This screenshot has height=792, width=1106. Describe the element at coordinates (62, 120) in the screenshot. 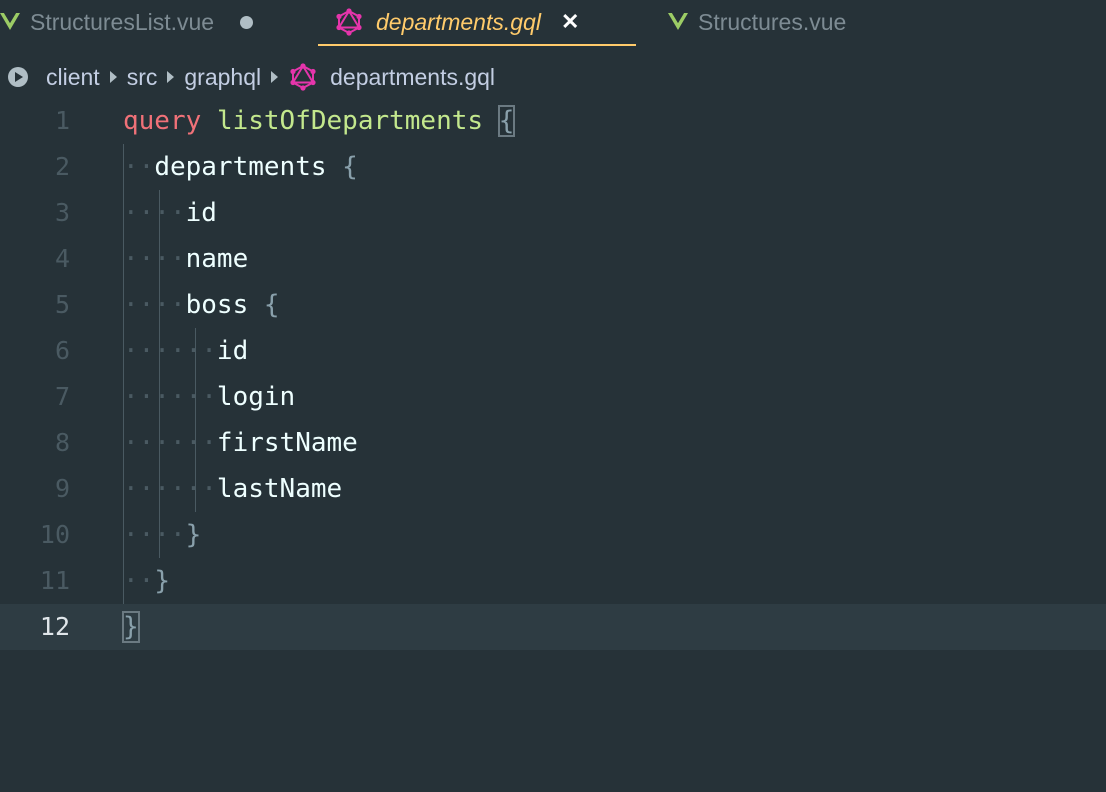

I see `line-number: 1` at that location.